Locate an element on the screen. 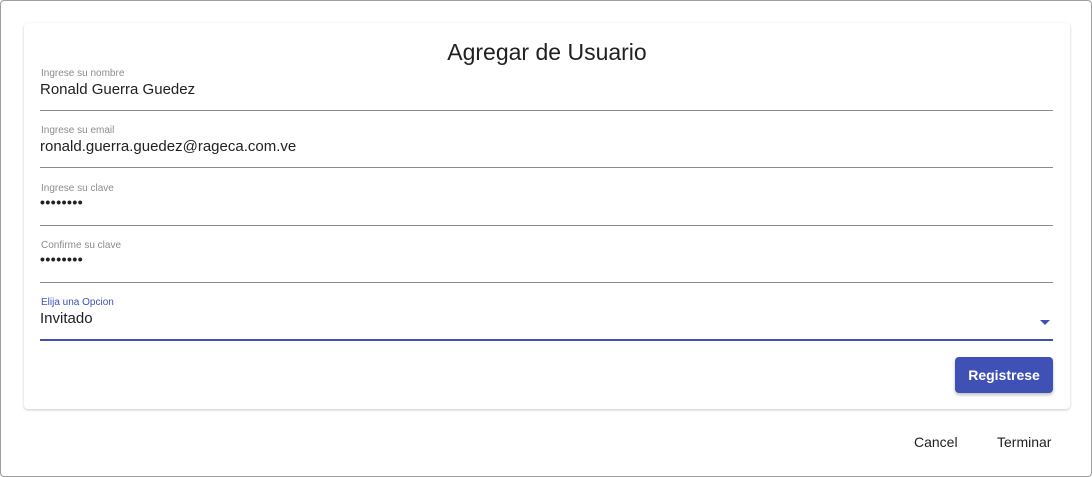 This screenshot has width=1092, height=477. dialog-title: Agregar de Usuario is located at coordinates (547, 52).